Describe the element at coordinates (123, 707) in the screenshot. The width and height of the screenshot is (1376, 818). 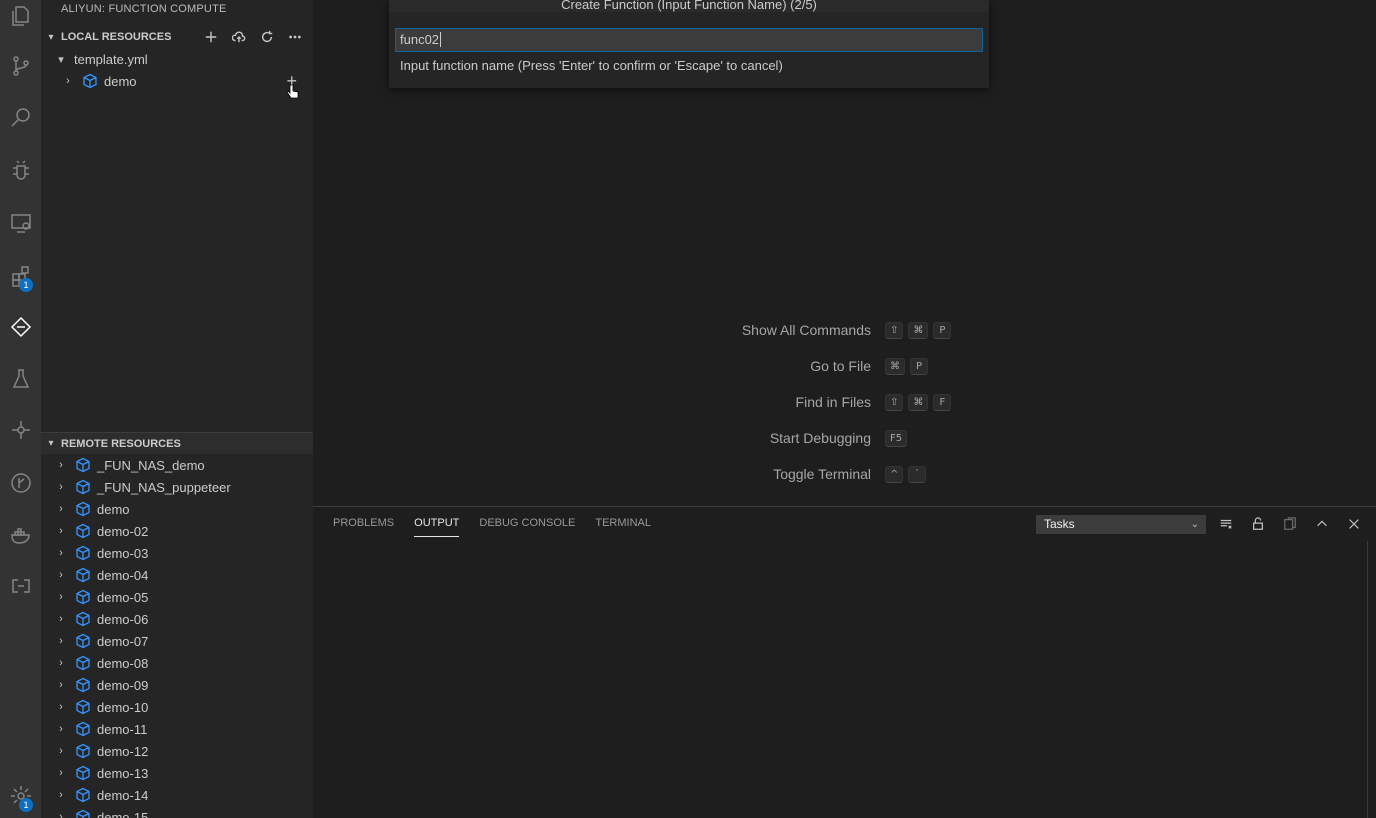
I see `tree-item-label: demo-10` at that location.